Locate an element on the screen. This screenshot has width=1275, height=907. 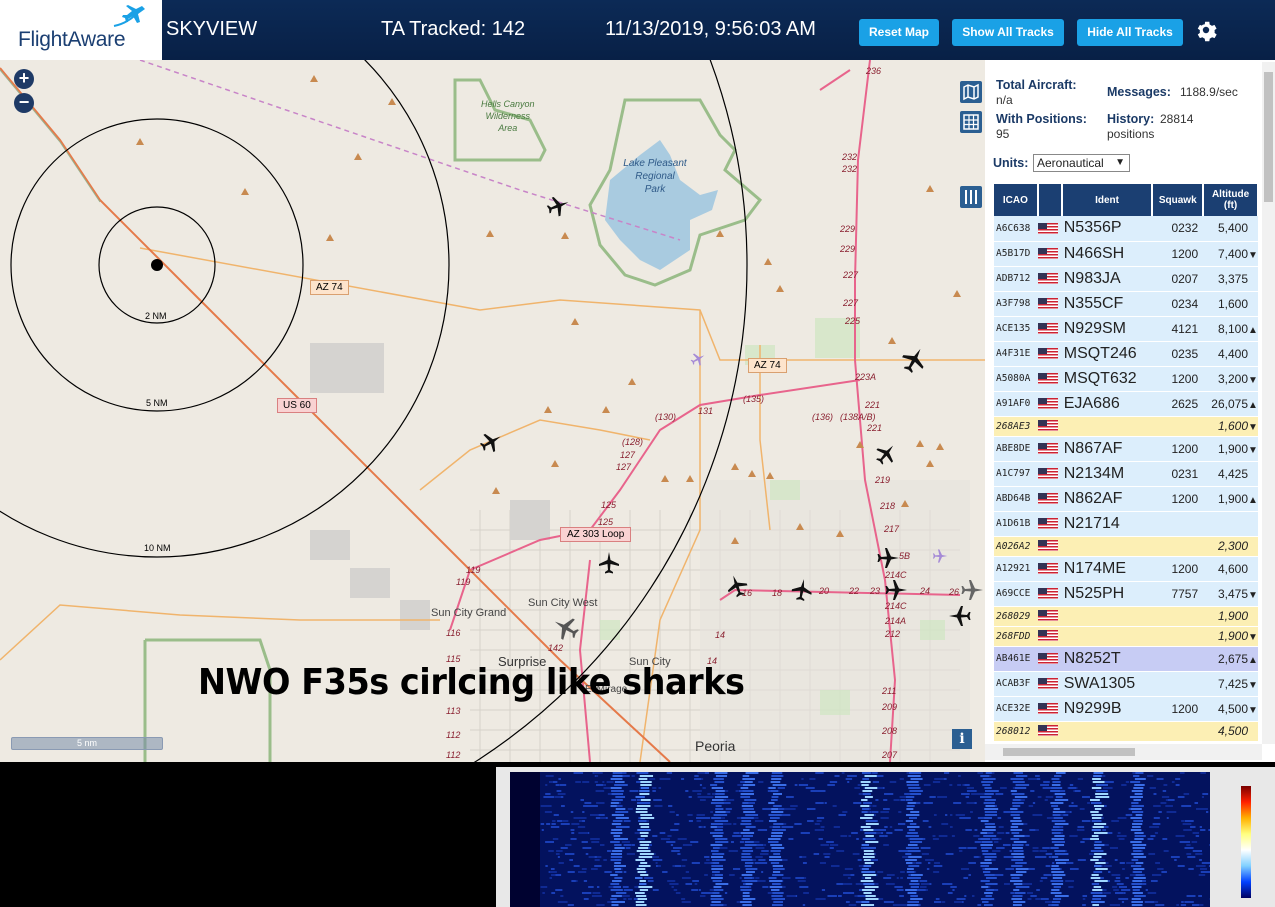
table-row: ACE135 N929SM 4121 8,100▲ is located at coordinates (1126, 329).